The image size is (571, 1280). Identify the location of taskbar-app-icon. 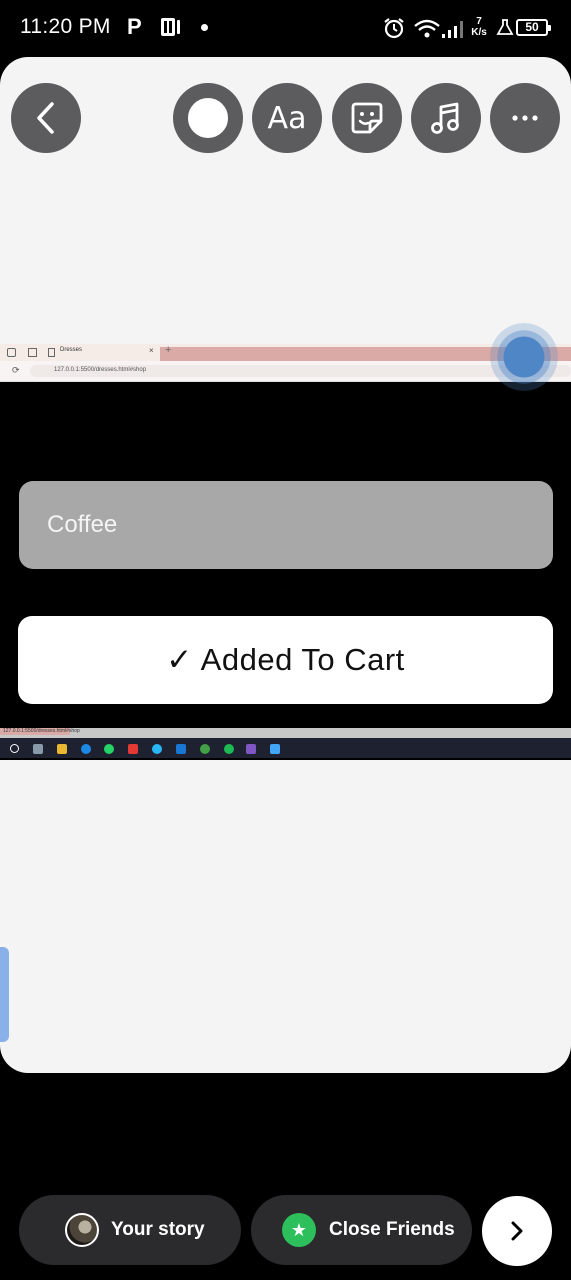
(133, 749).